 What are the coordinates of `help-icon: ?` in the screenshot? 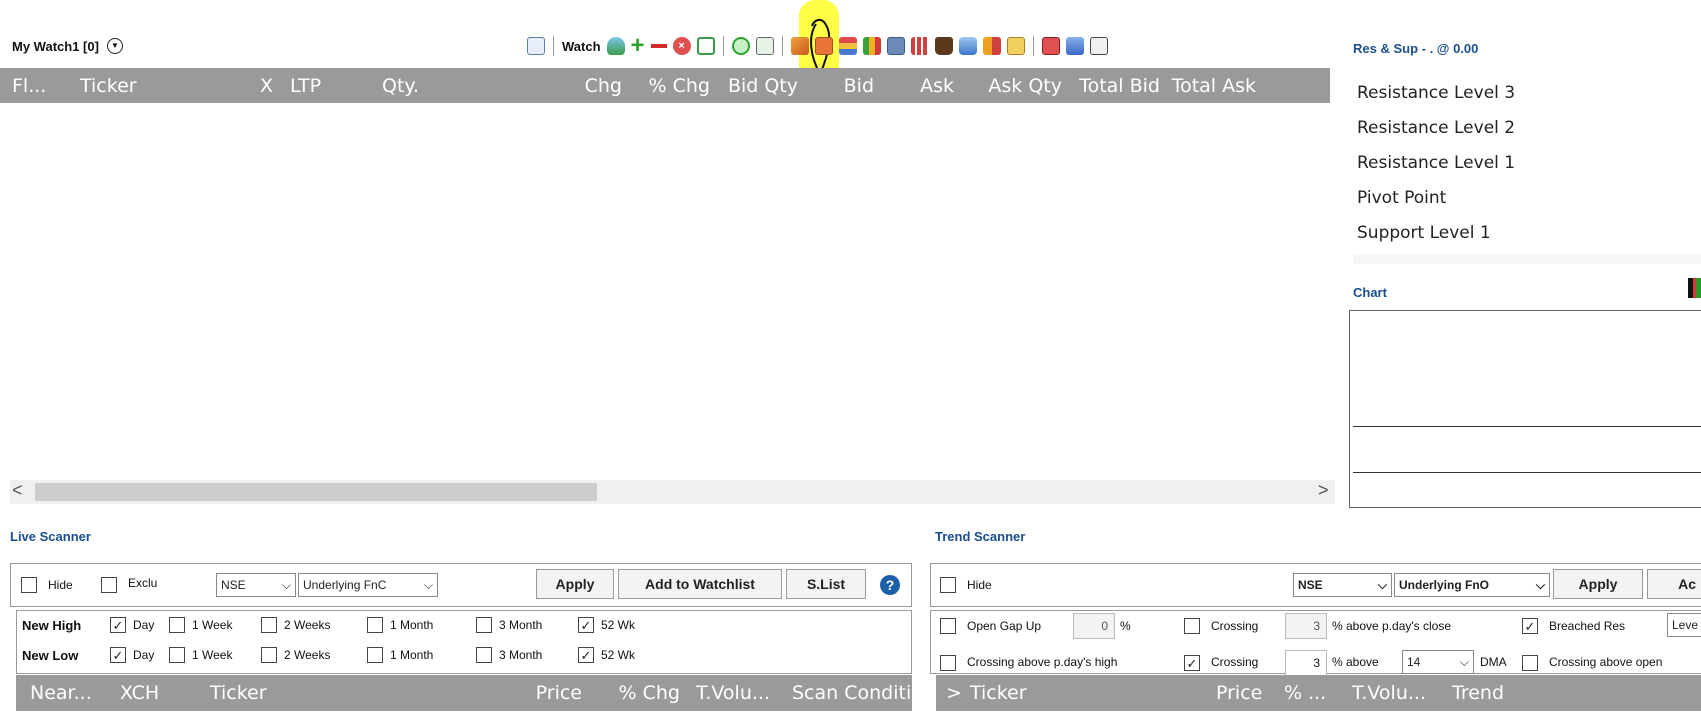 It's located at (890, 585).